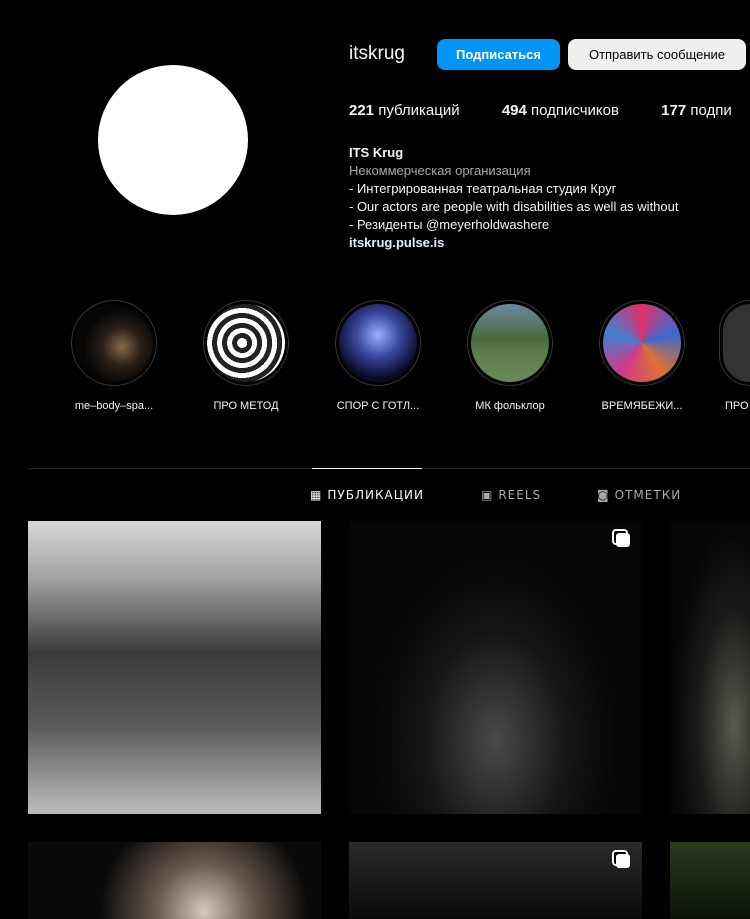 The height and width of the screenshot is (919, 750). What do you see at coordinates (737, 406) in the screenshot?
I see `highlight-label: ПРО` at bounding box center [737, 406].